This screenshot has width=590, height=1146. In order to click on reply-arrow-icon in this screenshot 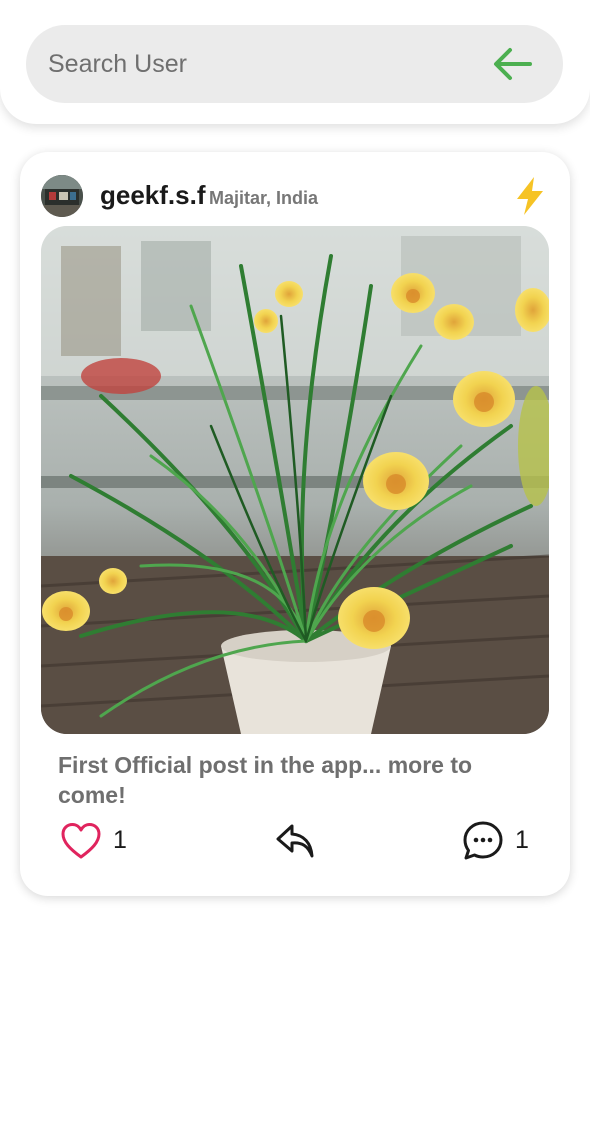, I will do `click(295, 841)`.